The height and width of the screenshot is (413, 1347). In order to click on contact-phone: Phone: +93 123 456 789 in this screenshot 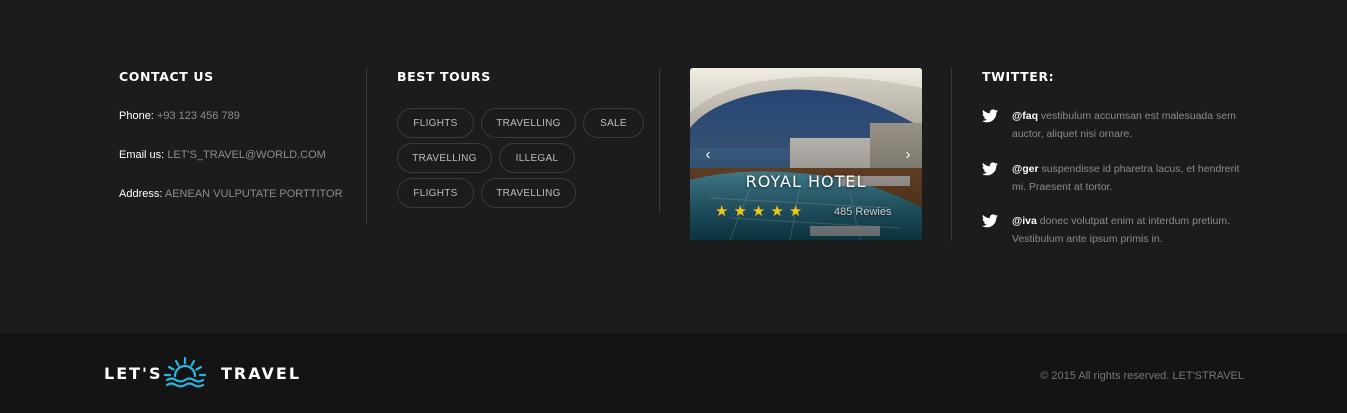, I will do `click(179, 116)`.